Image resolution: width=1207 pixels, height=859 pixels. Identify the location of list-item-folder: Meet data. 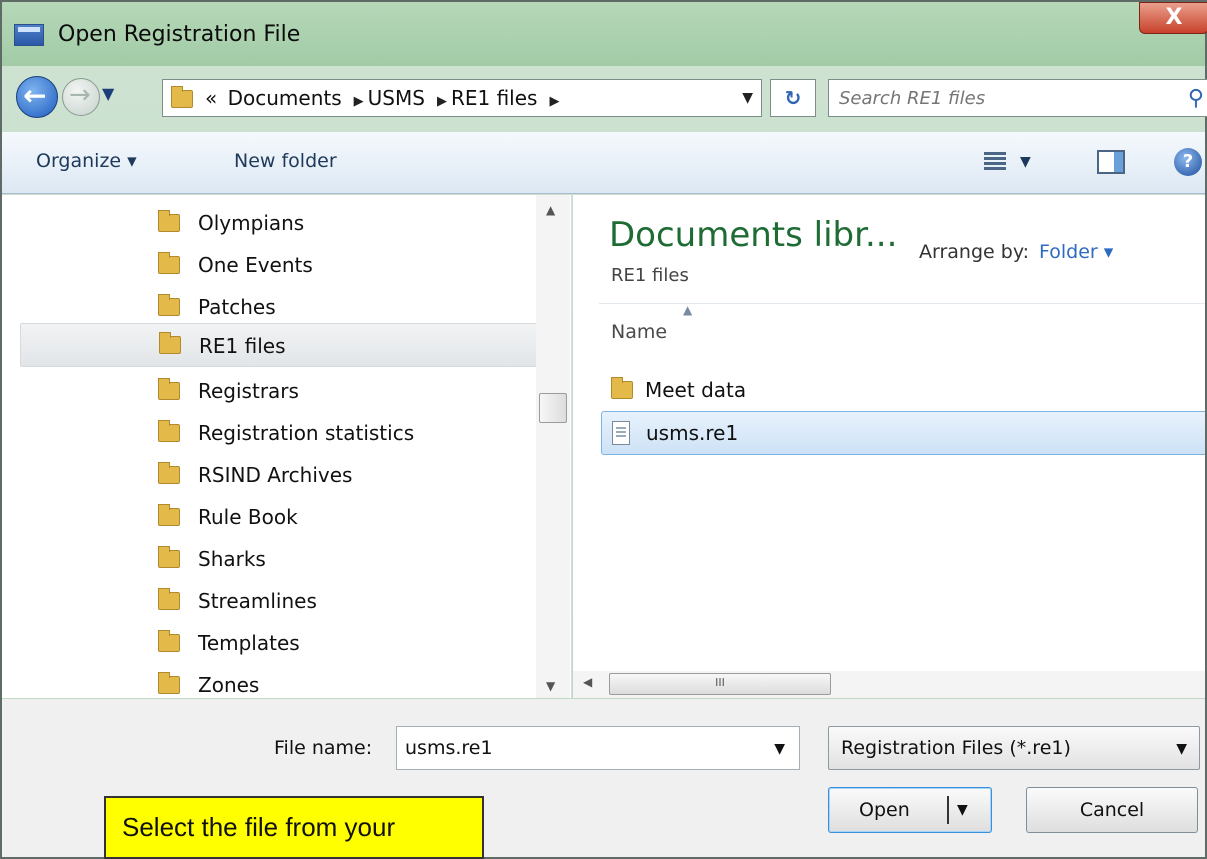
(903, 391).